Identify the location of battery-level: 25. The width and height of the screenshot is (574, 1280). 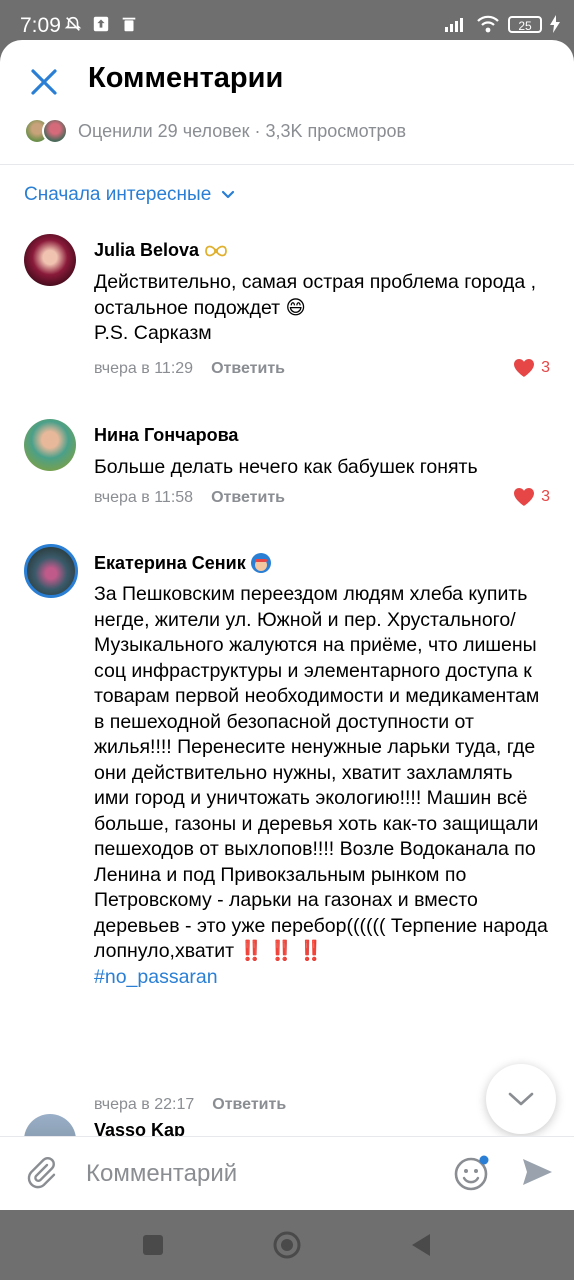
(525, 25).